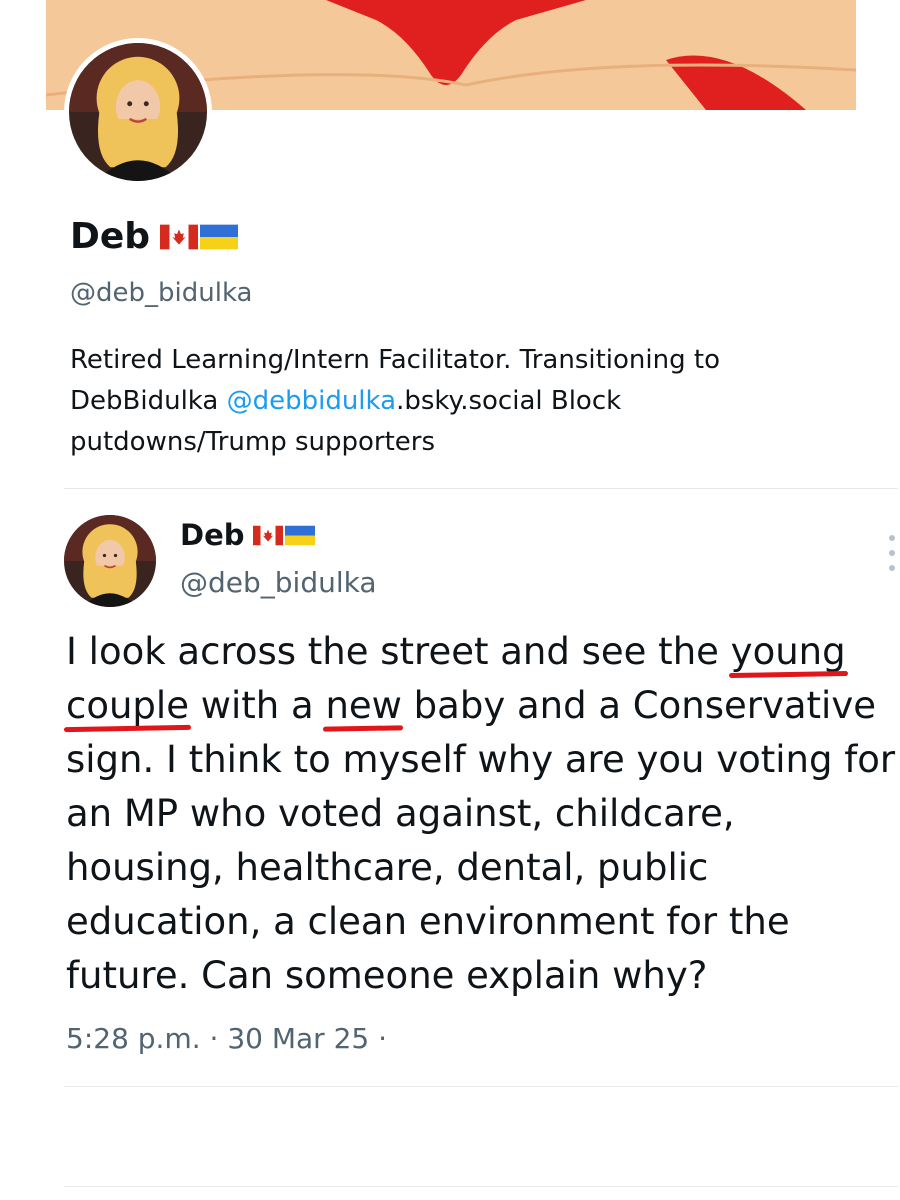 This screenshot has width=900, height=1200. Describe the element at coordinates (127, 706) in the screenshot. I see `underlined-word: couple` at that location.